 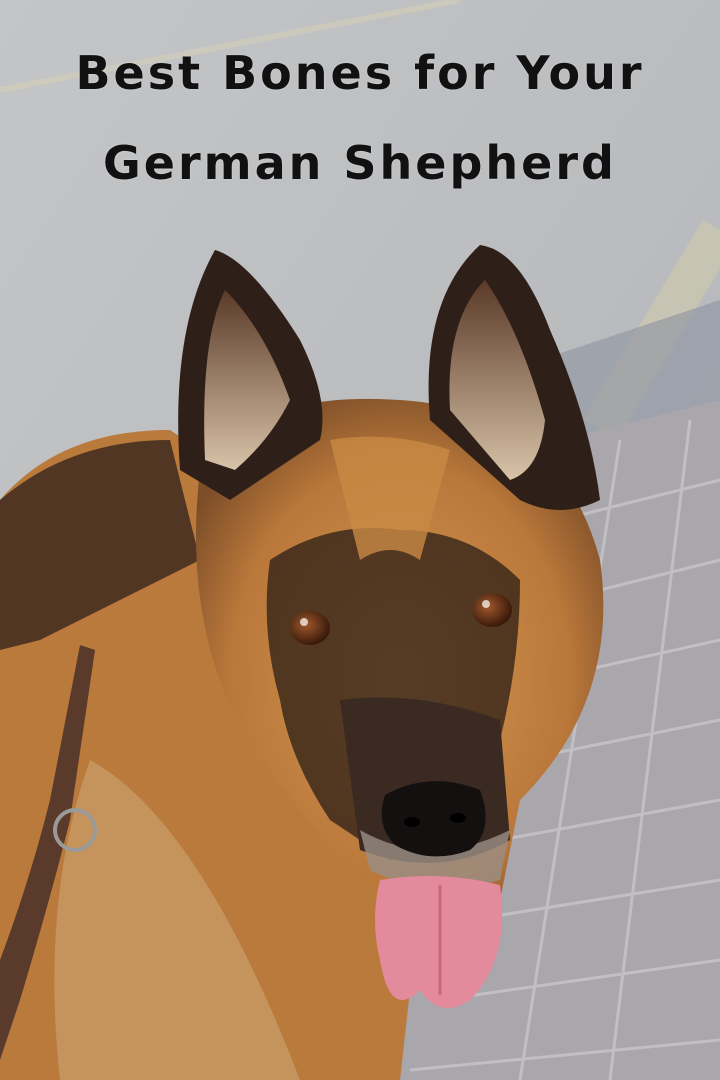 What do you see at coordinates (433, 819) in the screenshot?
I see `nose` at bounding box center [433, 819].